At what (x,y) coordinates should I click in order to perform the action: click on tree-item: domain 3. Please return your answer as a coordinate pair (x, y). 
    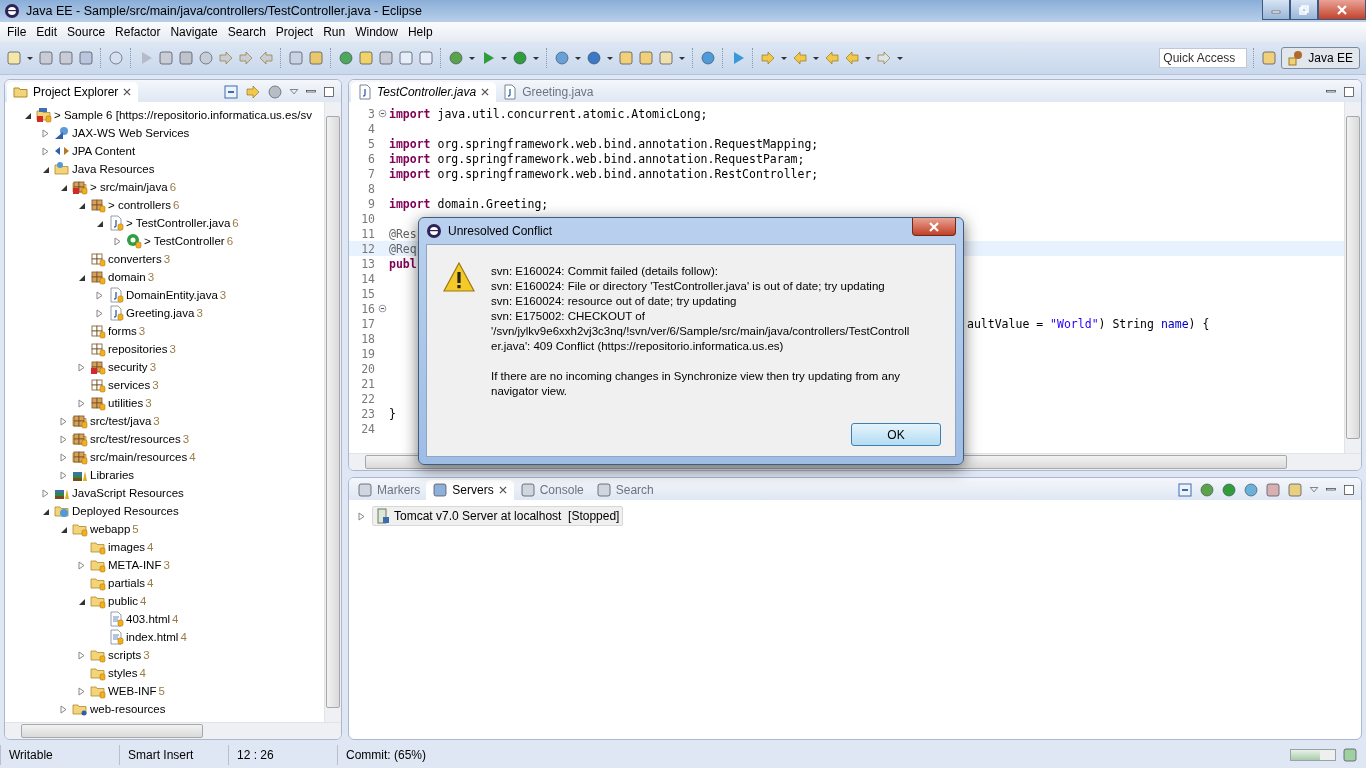
    Looking at the image, I should click on (164, 277).